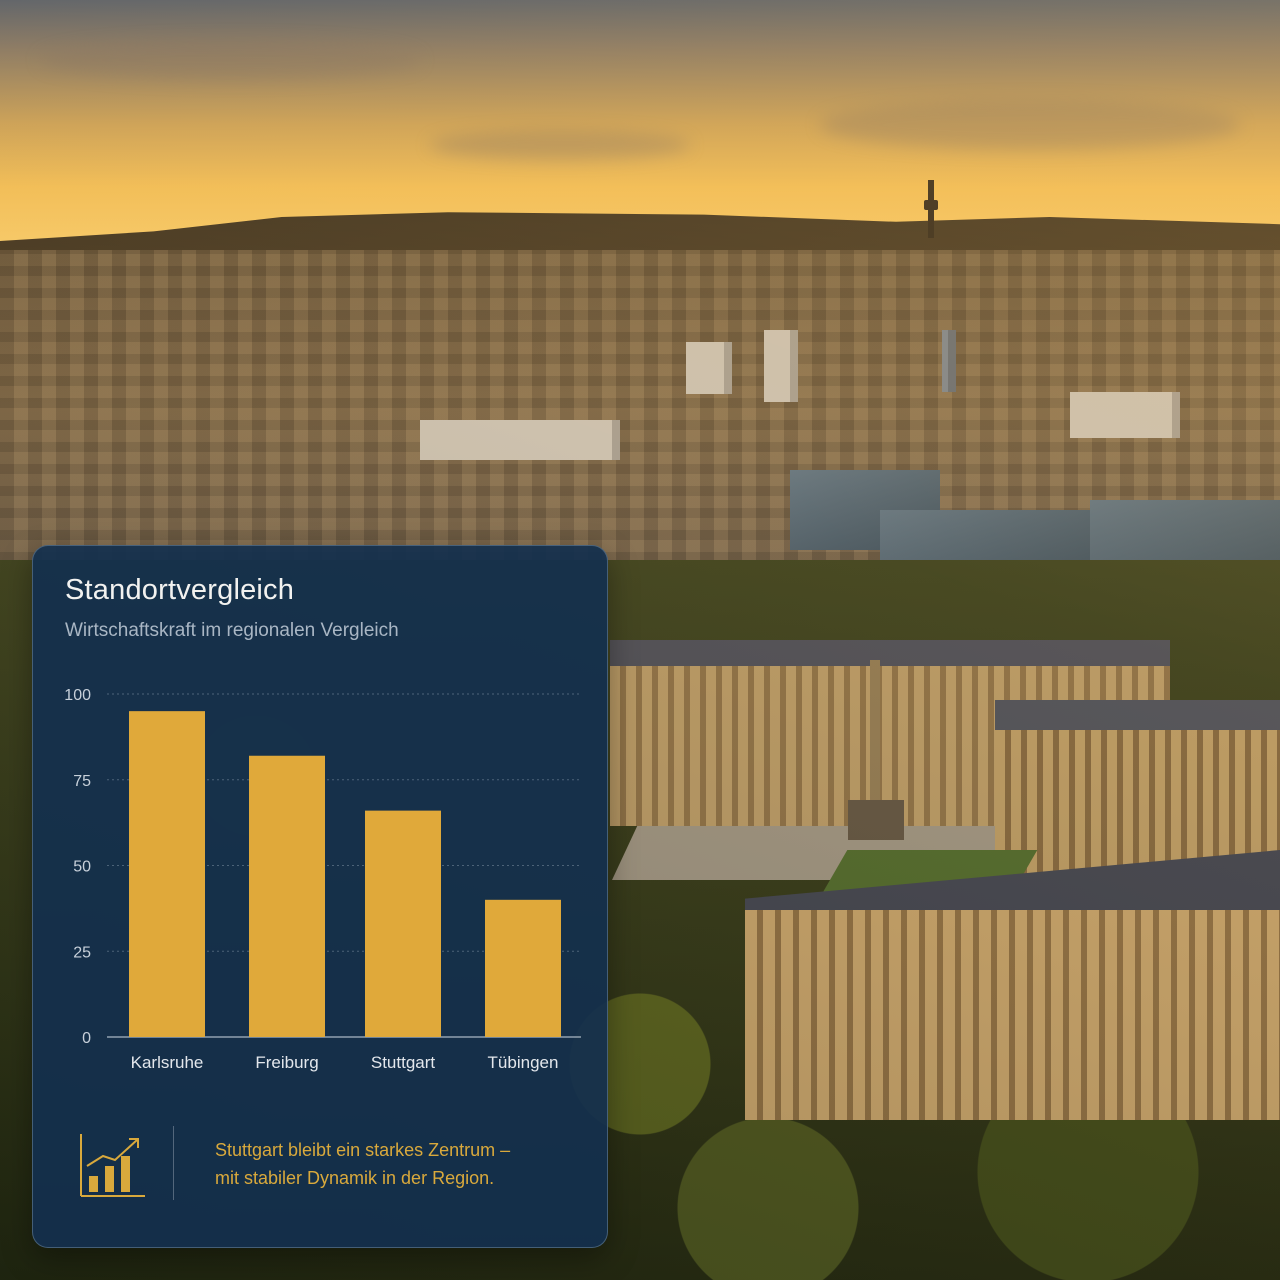  I want to click on footer-divider, so click(173, 1163).